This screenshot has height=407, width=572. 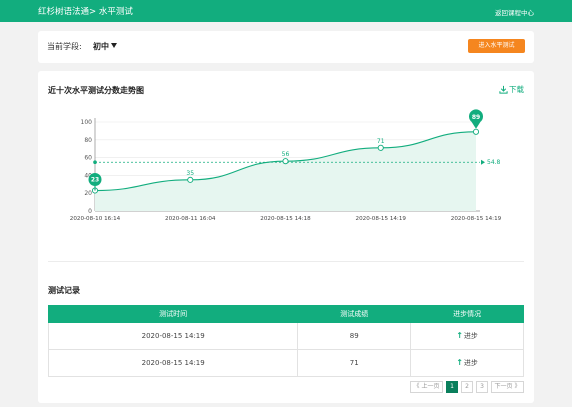 I want to click on y-tick-label: 0, so click(x=90, y=211).